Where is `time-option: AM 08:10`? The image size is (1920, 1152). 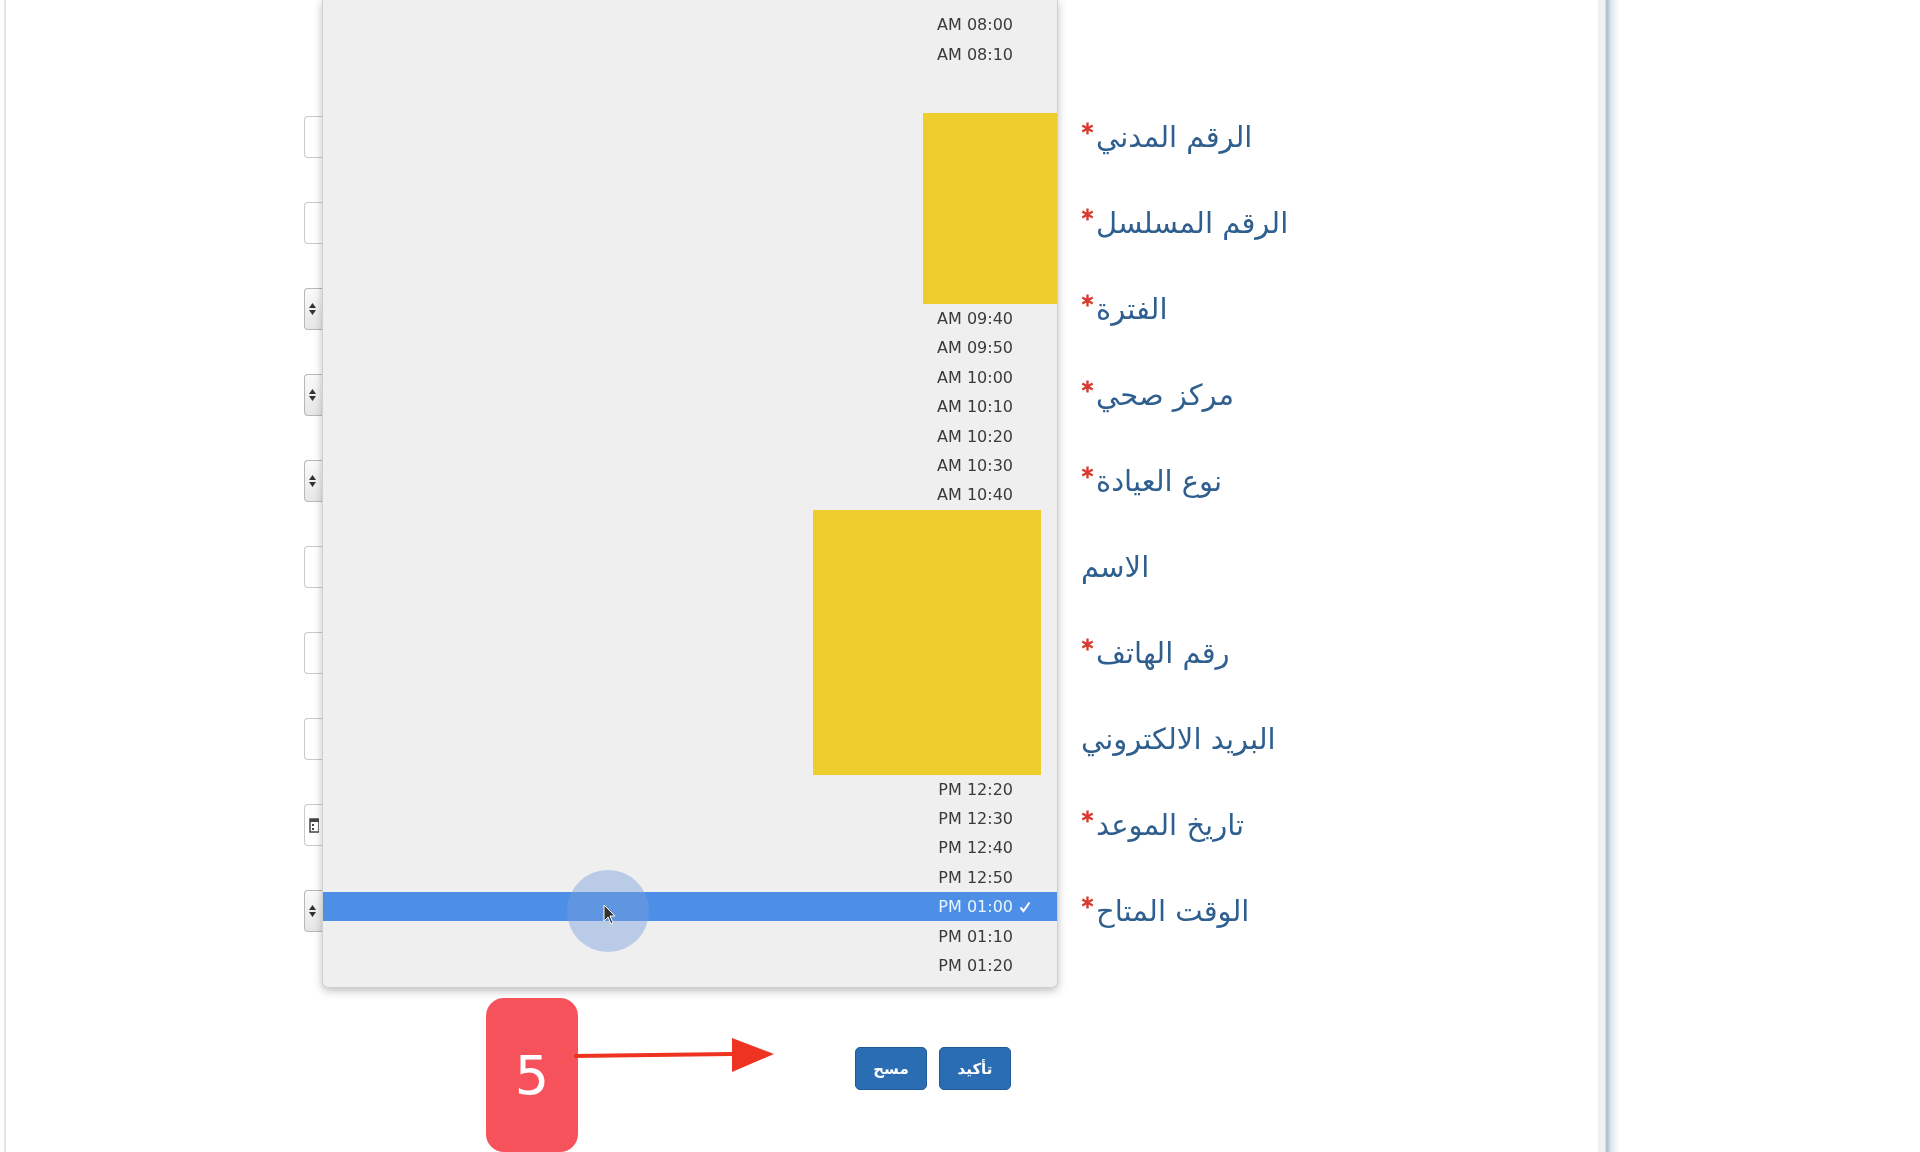 time-option: AM 08:10 is located at coordinates (690, 54).